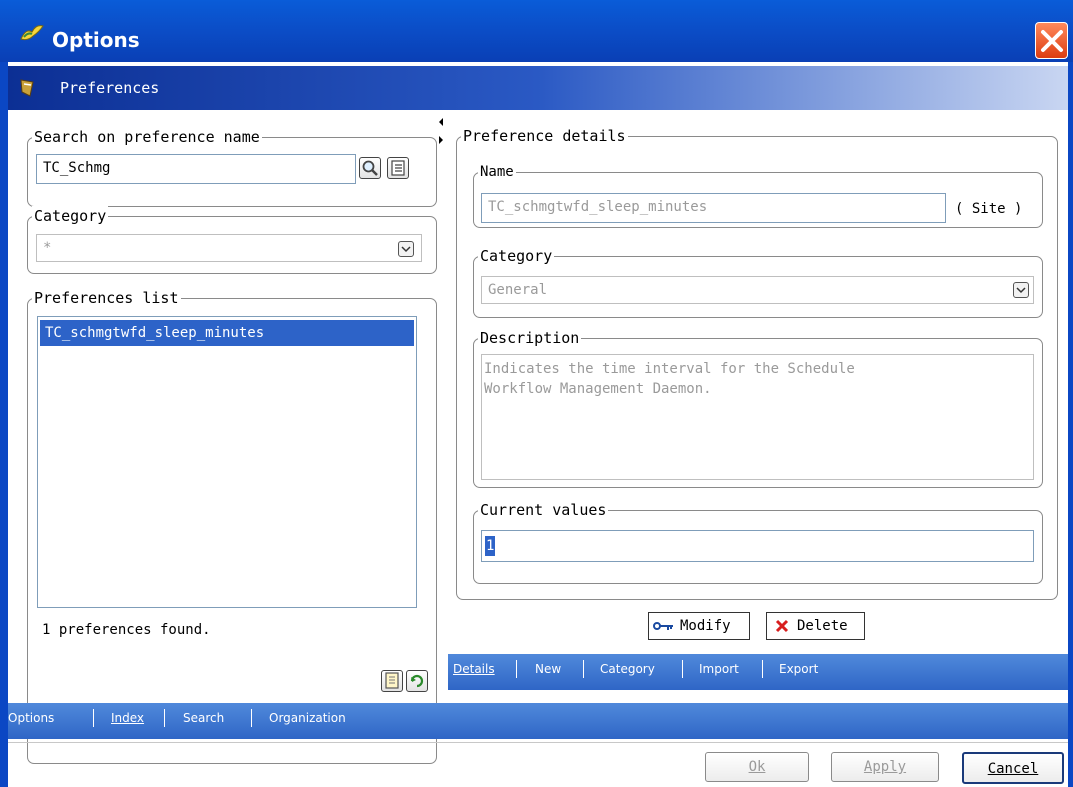 The width and height of the screenshot is (1073, 787). I want to click on options-app-icon, so click(32, 33).